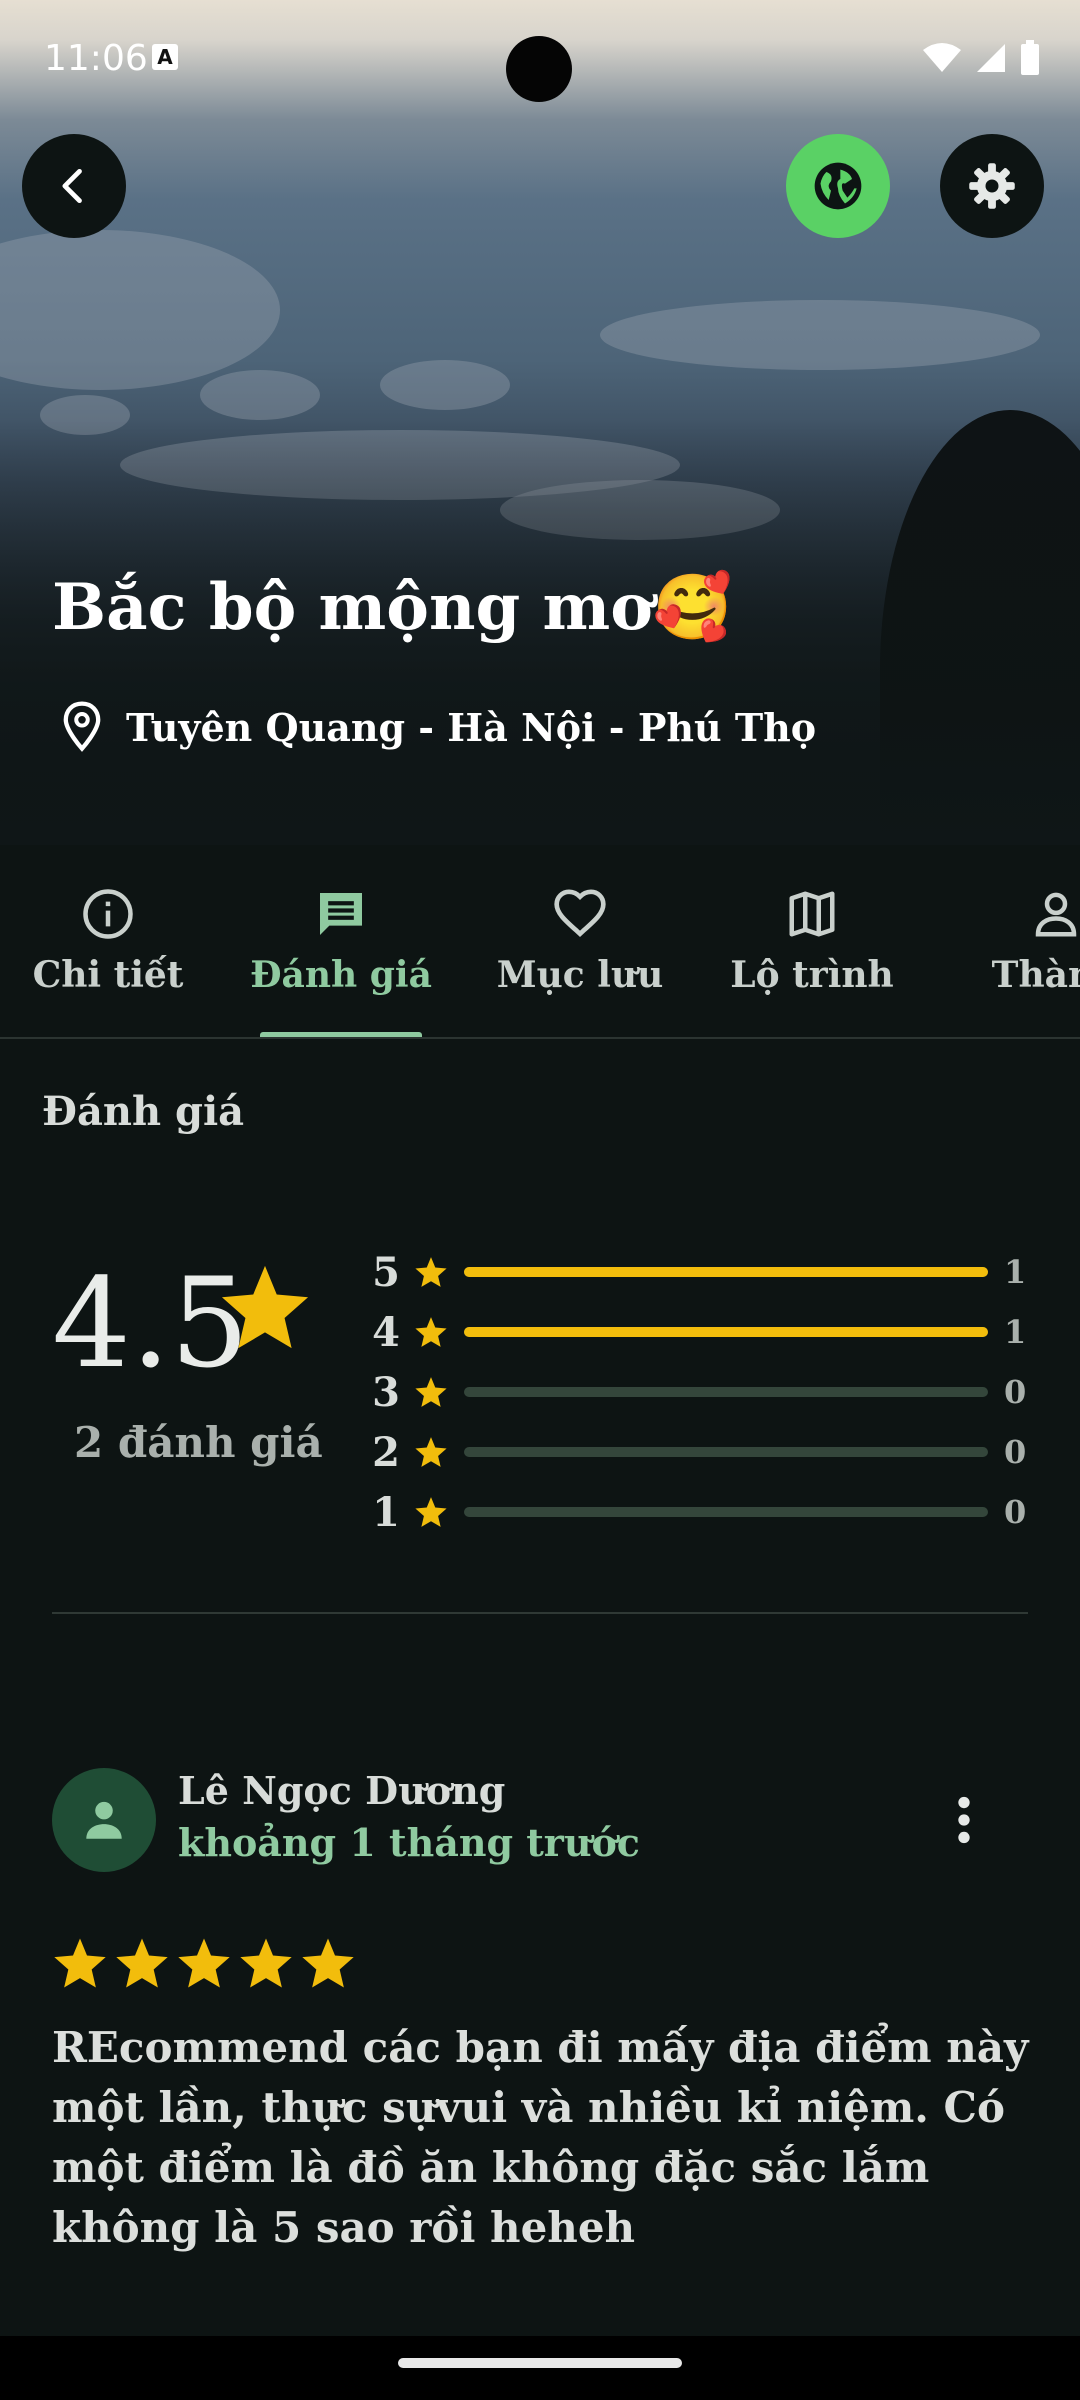  I want to click on reviews-section-title: Đánh giá, so click(143, 1111).